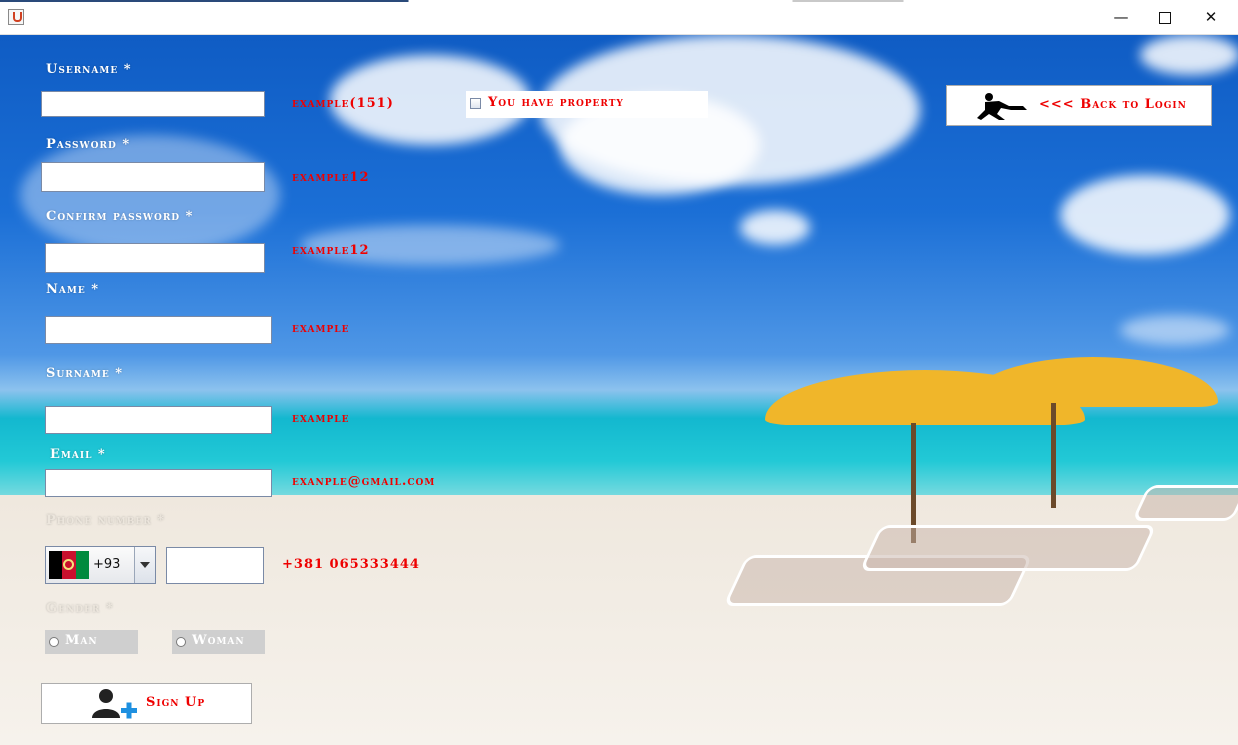  What do you see at coordinates (1093, 382) in the screenshot?
I see `umbrella` at bounding box center [1093, 382].